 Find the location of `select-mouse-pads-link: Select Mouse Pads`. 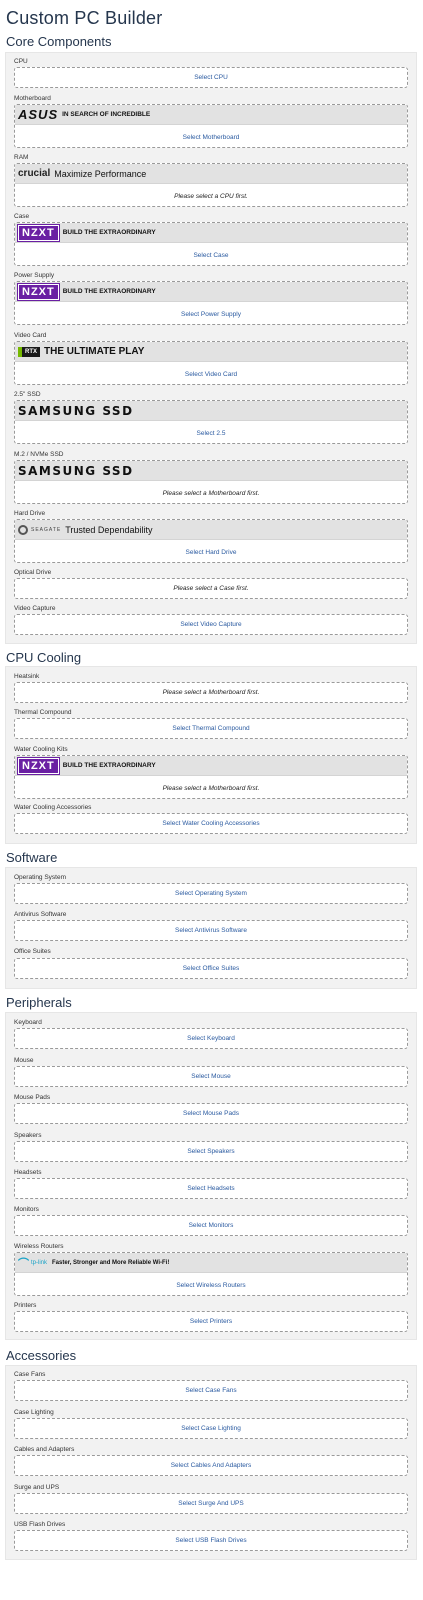

select-mouse-pads-link: Select Mouse Pads is located at coordinates (211, 1113).